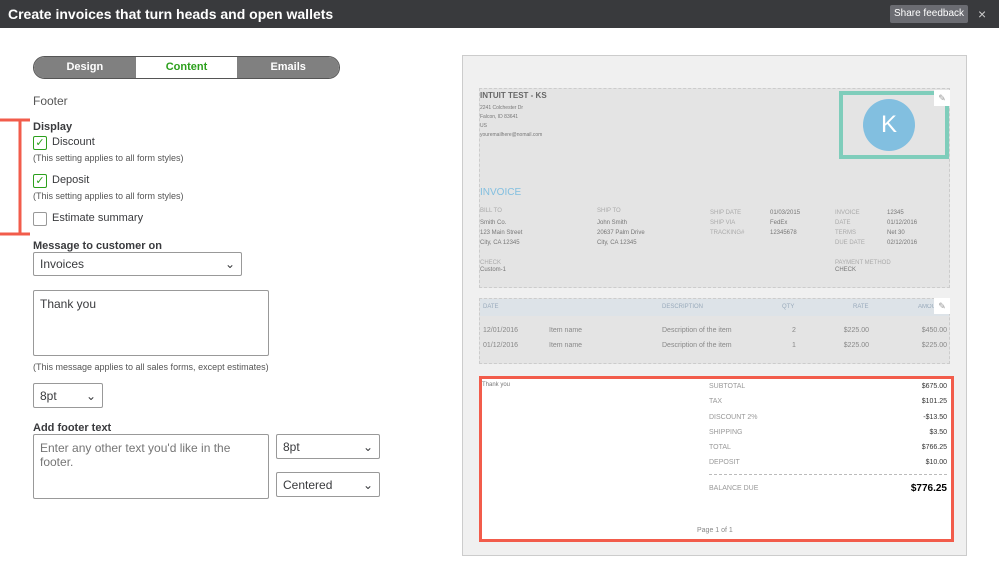 This screenshot has height=585, width=999. I want to click on discount-checkbox: ✓, so click(40, 143).